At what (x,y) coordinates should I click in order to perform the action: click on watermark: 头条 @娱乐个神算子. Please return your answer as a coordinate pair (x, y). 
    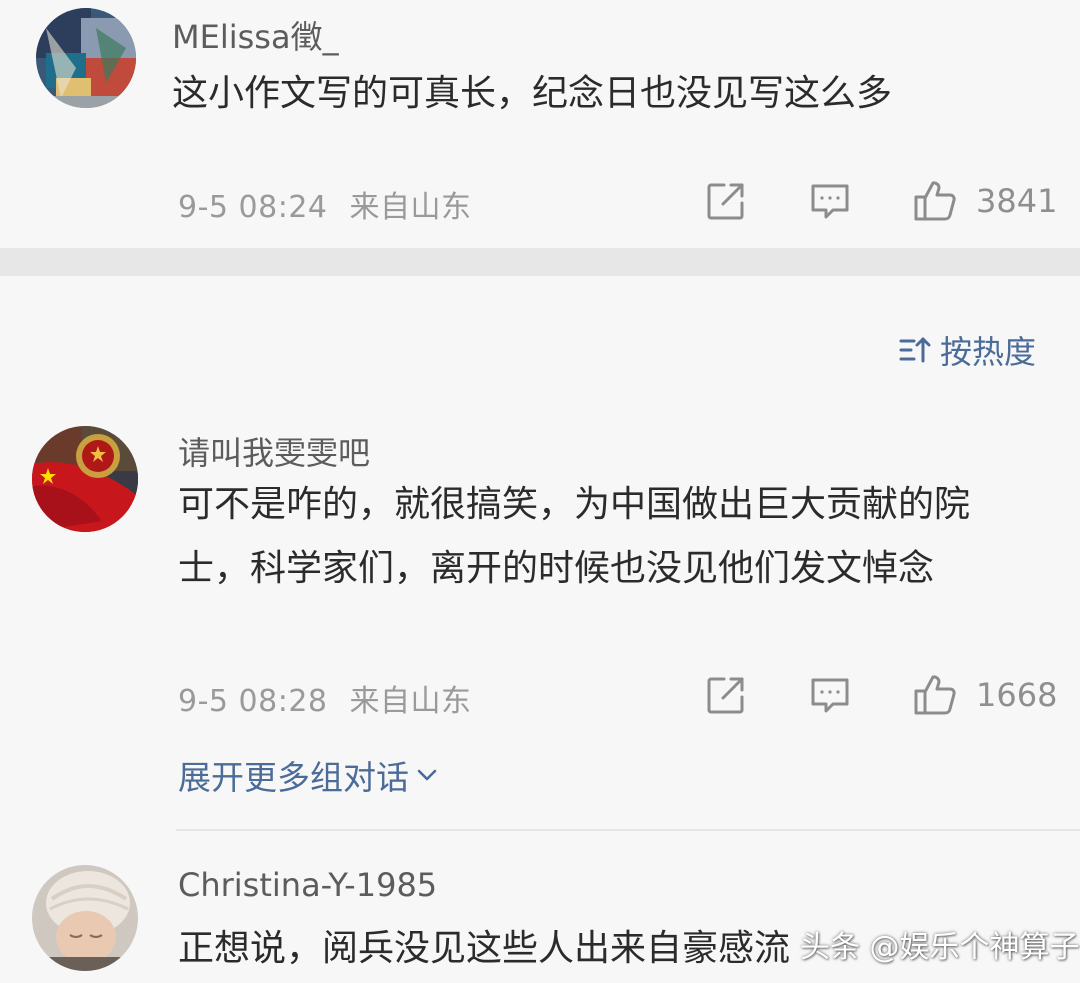
    Looking at the image, I should click on (940, 947).